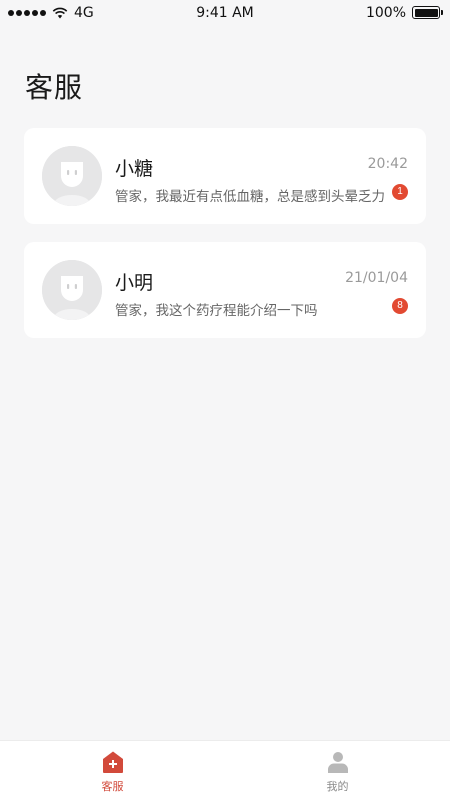 This screenshot has width=450, height=800. What do you see at coordinates (54, 87) in the screenshot?
I see `page-title: 客服` at bounding box center [54, 87].